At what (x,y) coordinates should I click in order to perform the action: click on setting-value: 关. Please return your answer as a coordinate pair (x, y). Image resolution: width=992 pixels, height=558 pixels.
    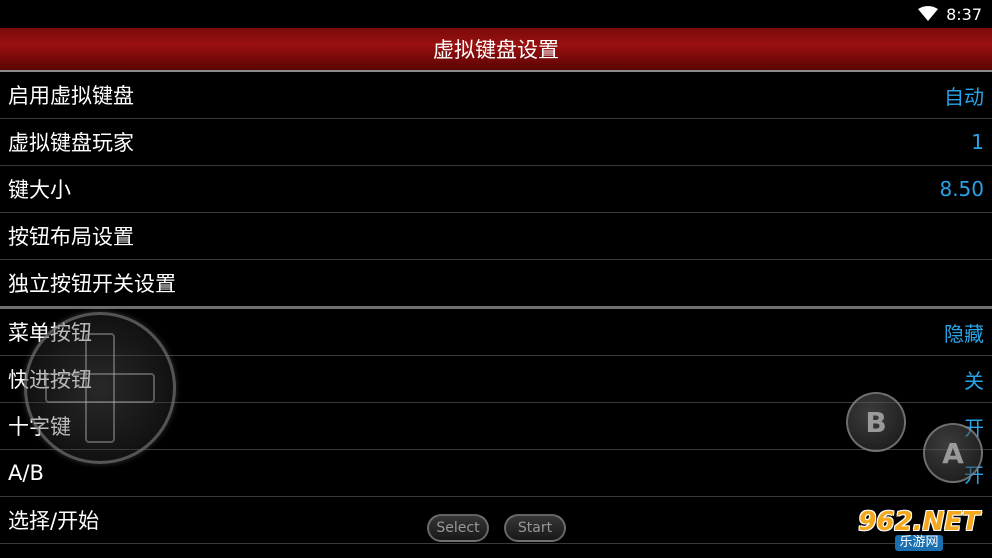
    Looking at the image, I should click on (974, 380).